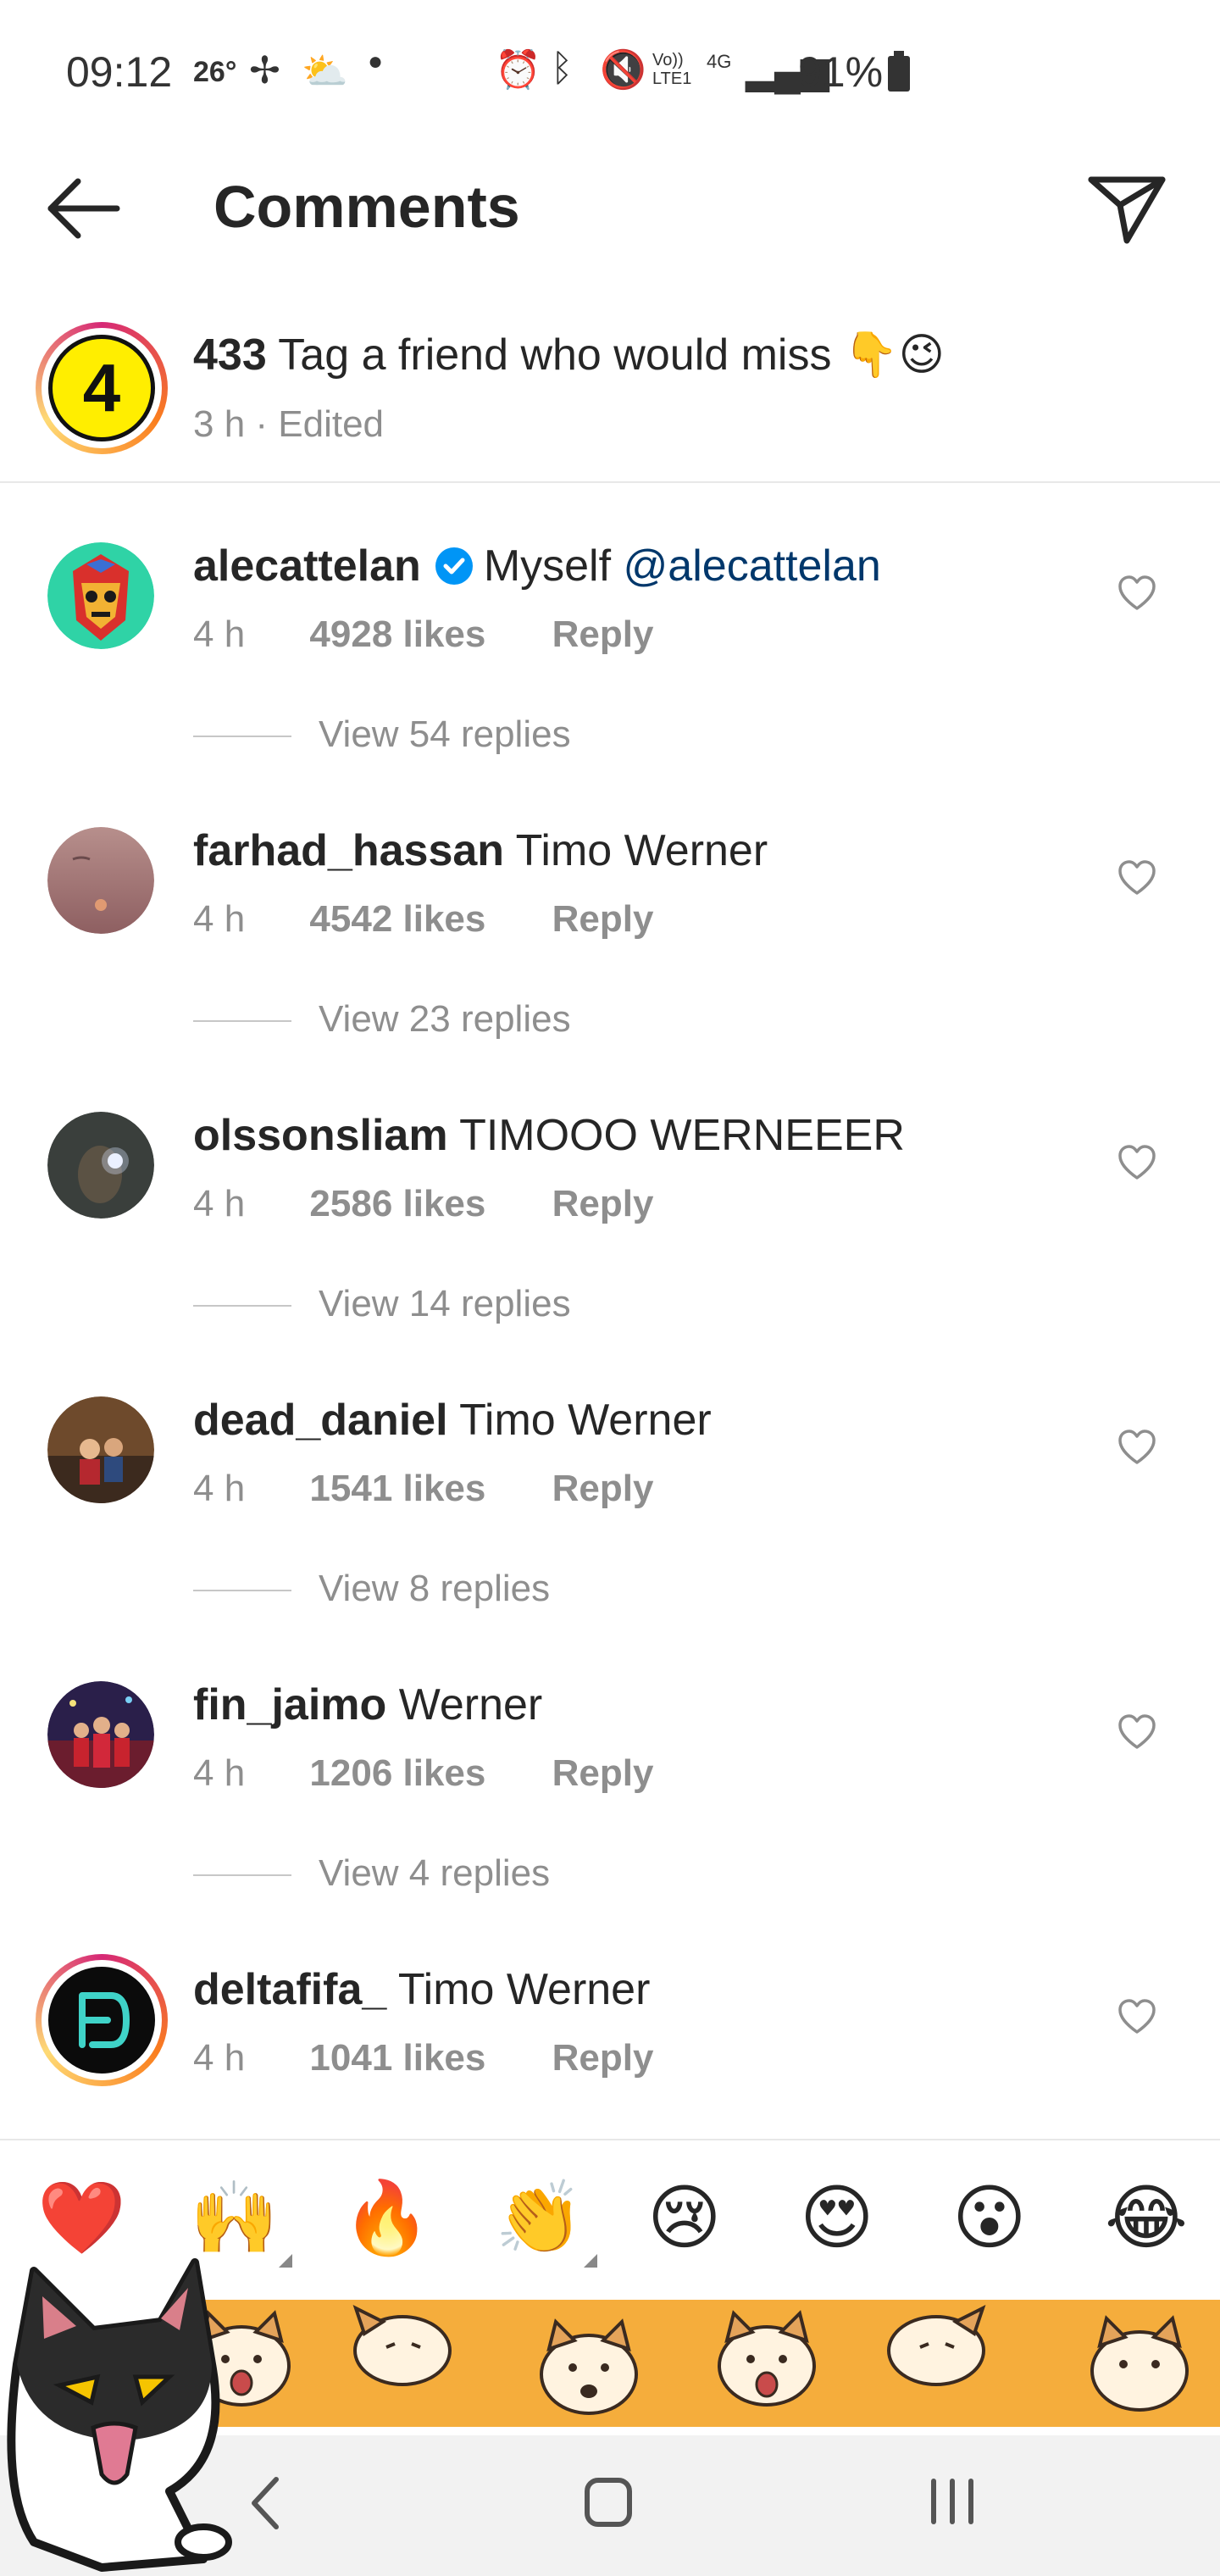  I want to click on share-button, so click(1126, 207).